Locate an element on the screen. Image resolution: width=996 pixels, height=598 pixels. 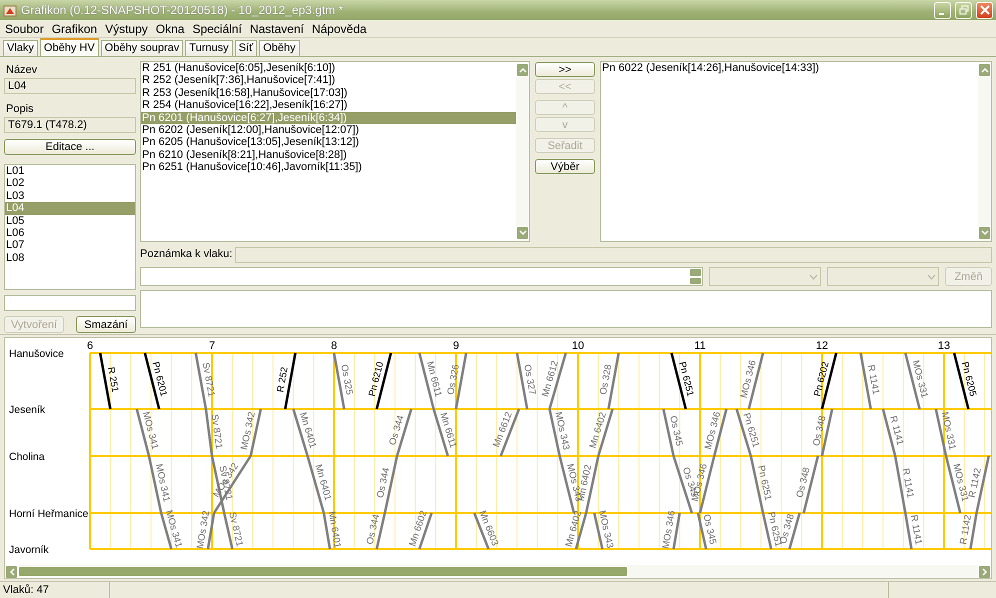
menu-item: Okna is located at coordinates (170, 29).